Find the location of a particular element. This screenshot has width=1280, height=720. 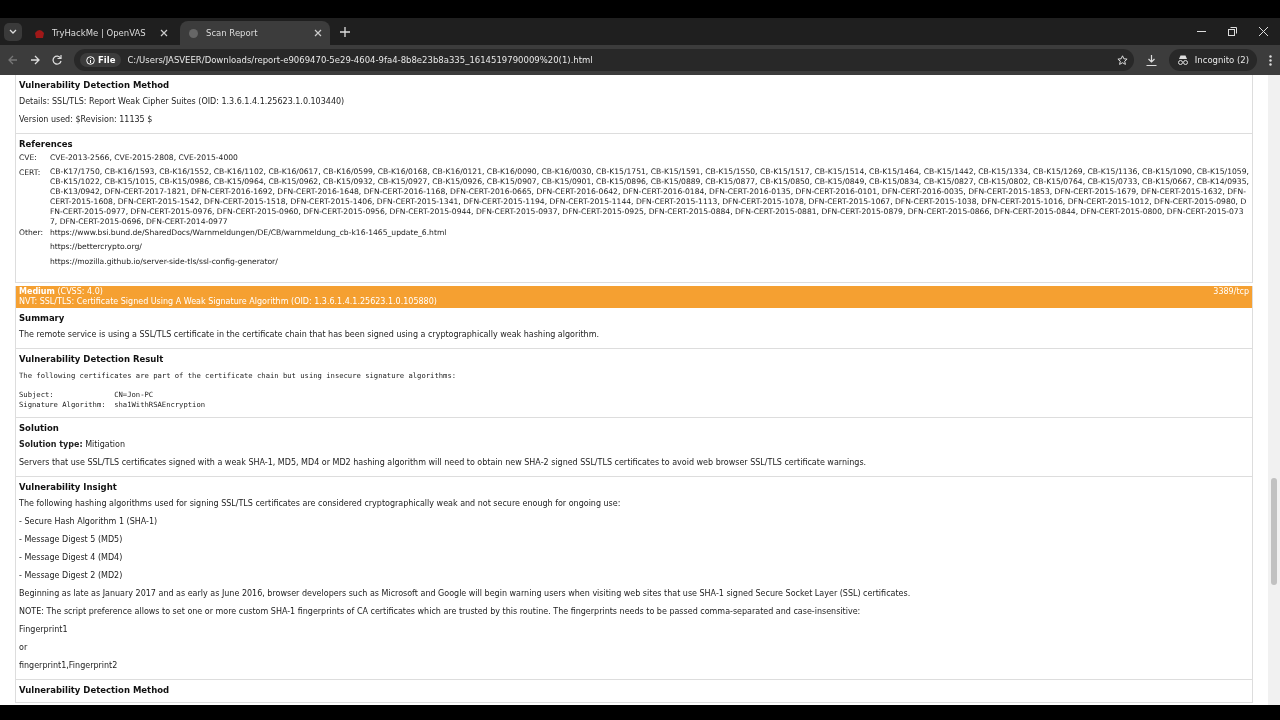

chevron-icon is located at coordinates (13, 31).